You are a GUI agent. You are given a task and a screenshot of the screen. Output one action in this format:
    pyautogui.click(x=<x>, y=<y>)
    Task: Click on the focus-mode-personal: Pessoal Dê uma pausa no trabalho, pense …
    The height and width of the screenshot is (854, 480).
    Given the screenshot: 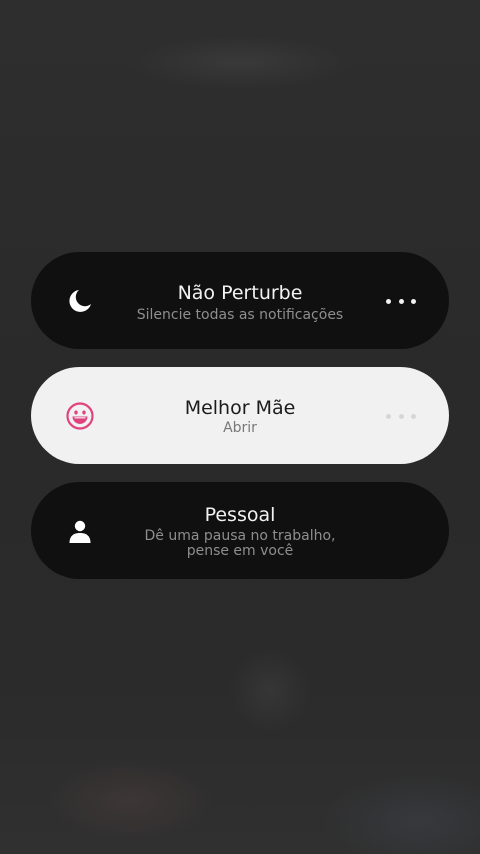 What is the action you would take?
    pyautogui.click(x=240, y=530)
    